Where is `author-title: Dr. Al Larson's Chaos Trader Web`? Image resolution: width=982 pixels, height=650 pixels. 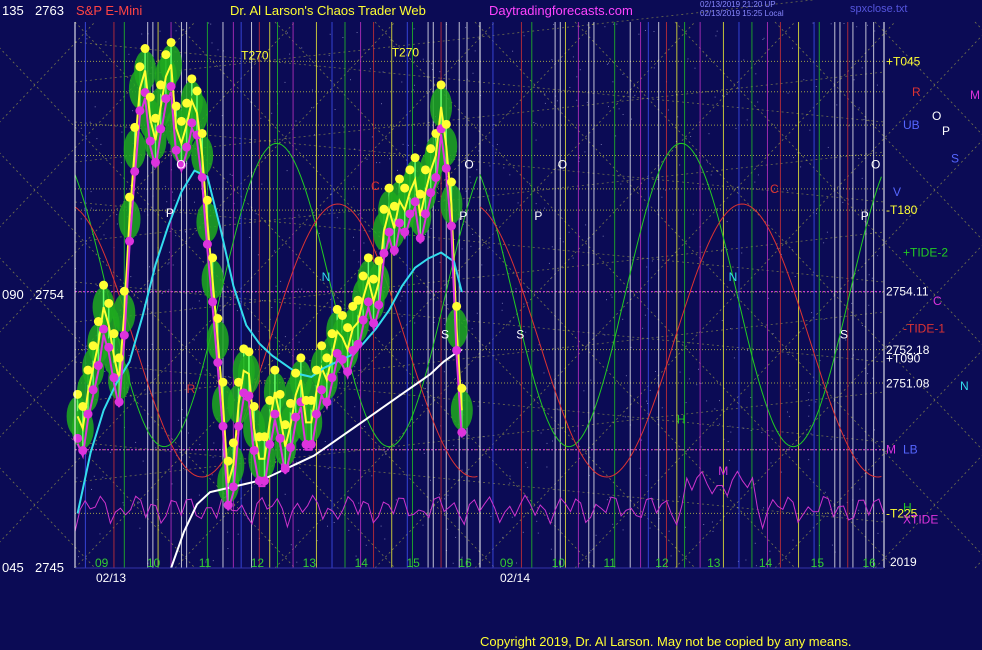
author-title: Dr. Al Larson's Chaos Trader Web is located at coordinates (328, 10).